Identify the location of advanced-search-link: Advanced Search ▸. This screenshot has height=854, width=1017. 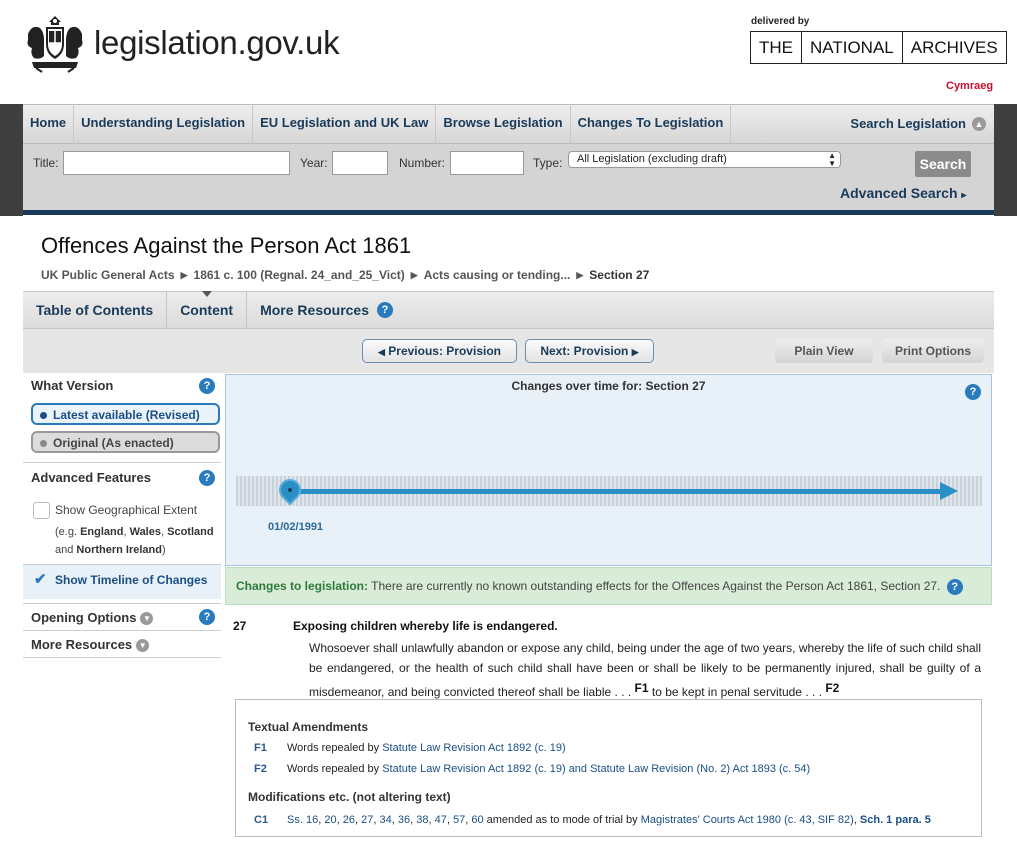
(903, 193).